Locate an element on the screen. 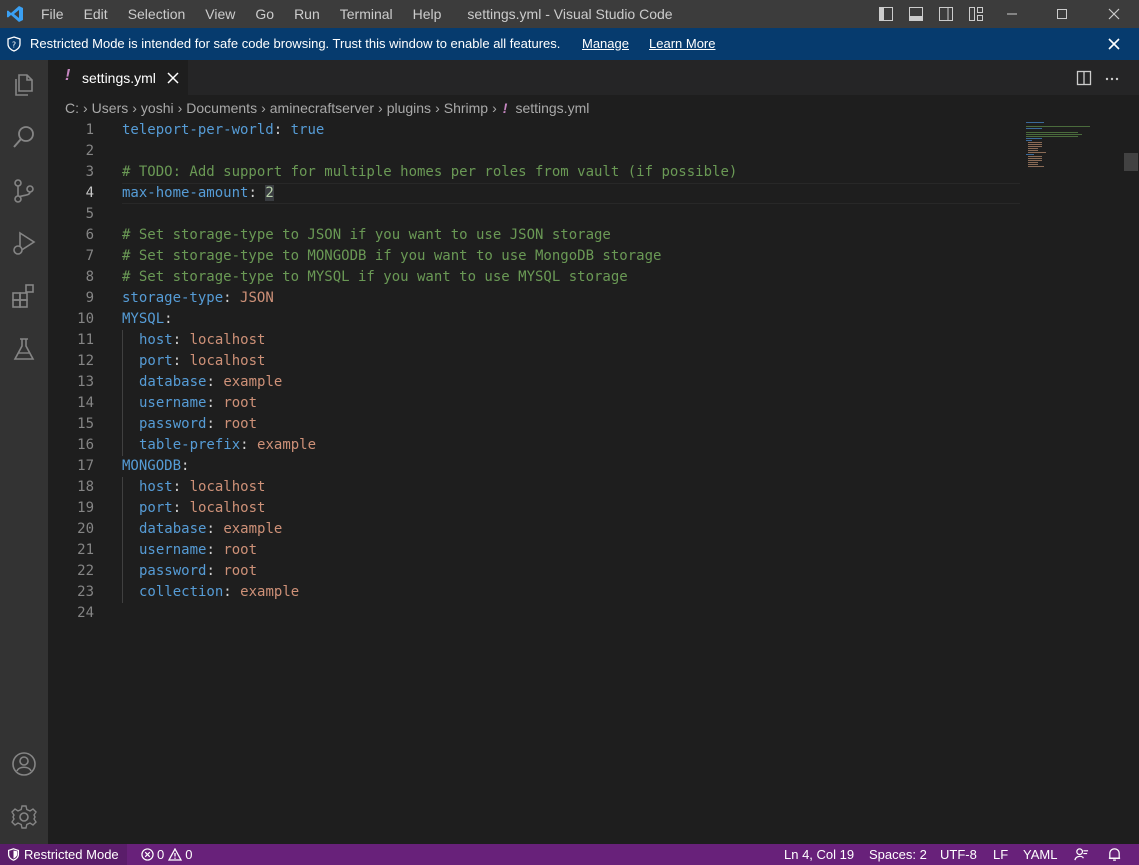 Image resolution: width=1139 pixels, height=865 pixels. problems-indicator: 0 0 is located at coordinates (166, 854).